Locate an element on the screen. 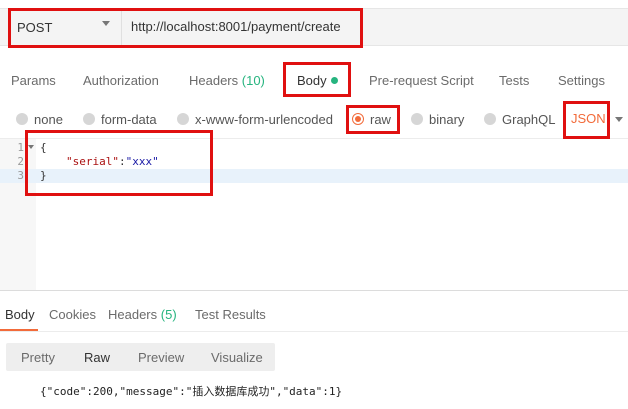 The width and height of the screenshot is (628, 409). tab-label: Tests is located at coordinates (514, 80).